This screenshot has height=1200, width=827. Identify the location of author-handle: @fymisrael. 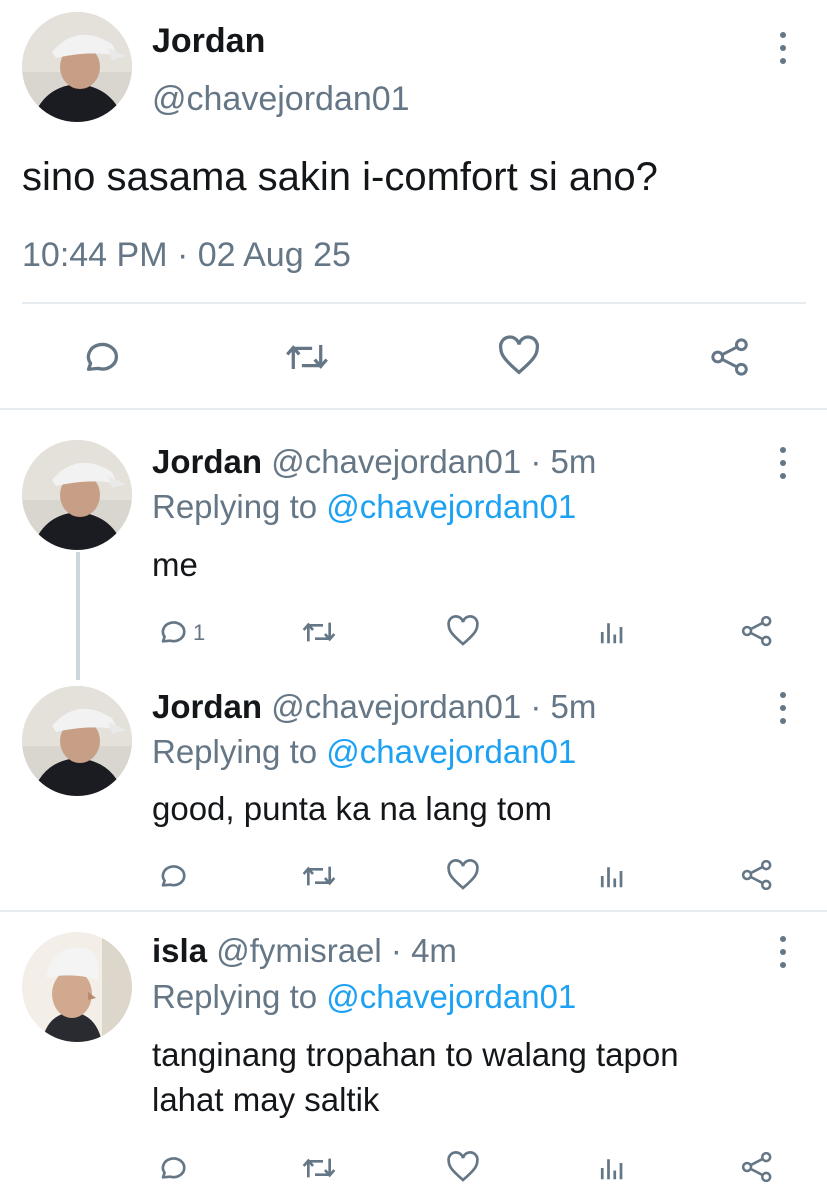
(299, 950).